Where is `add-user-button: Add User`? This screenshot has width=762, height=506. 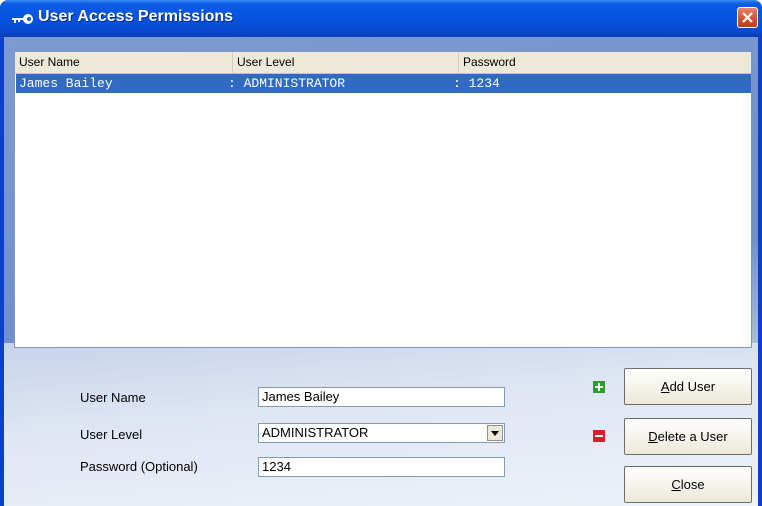
add-user-button: Add User is located at coordinates (688, 386).